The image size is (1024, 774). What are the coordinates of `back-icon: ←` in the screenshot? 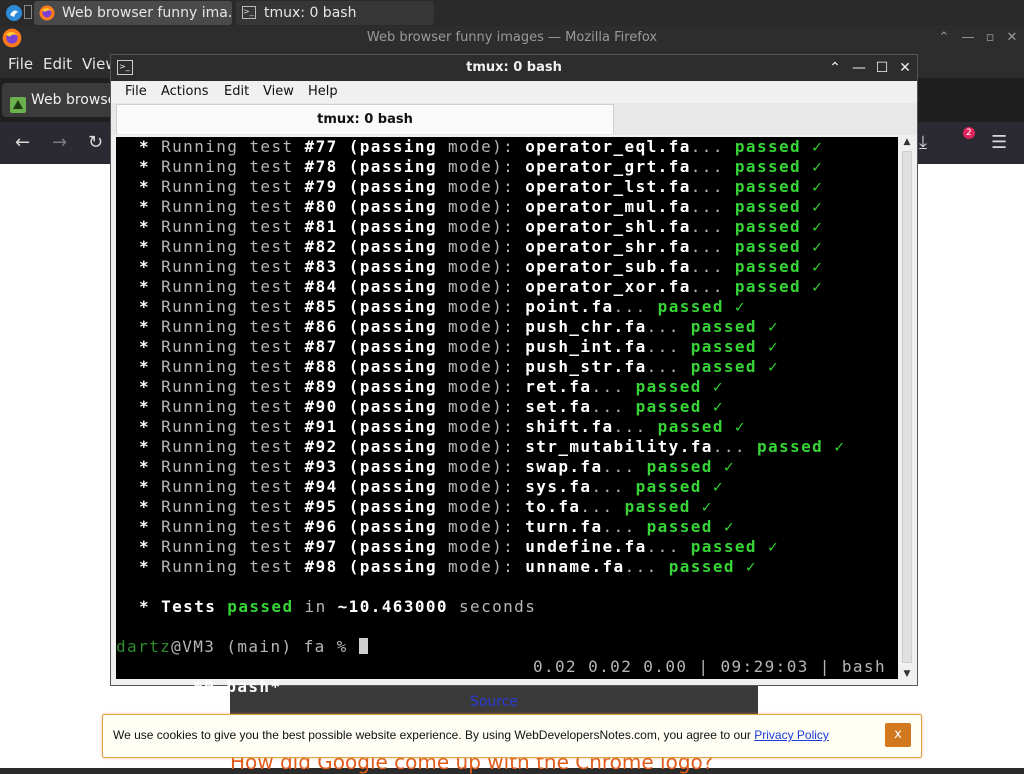 It's located at (22, 143).